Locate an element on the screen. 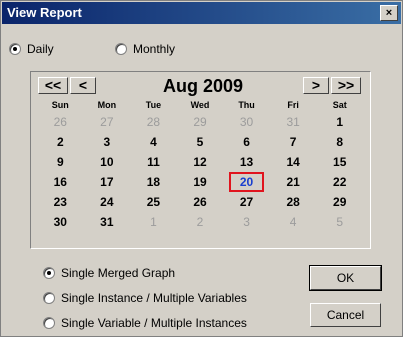  weekday-header: Fri is located at coordinates (293, 105).